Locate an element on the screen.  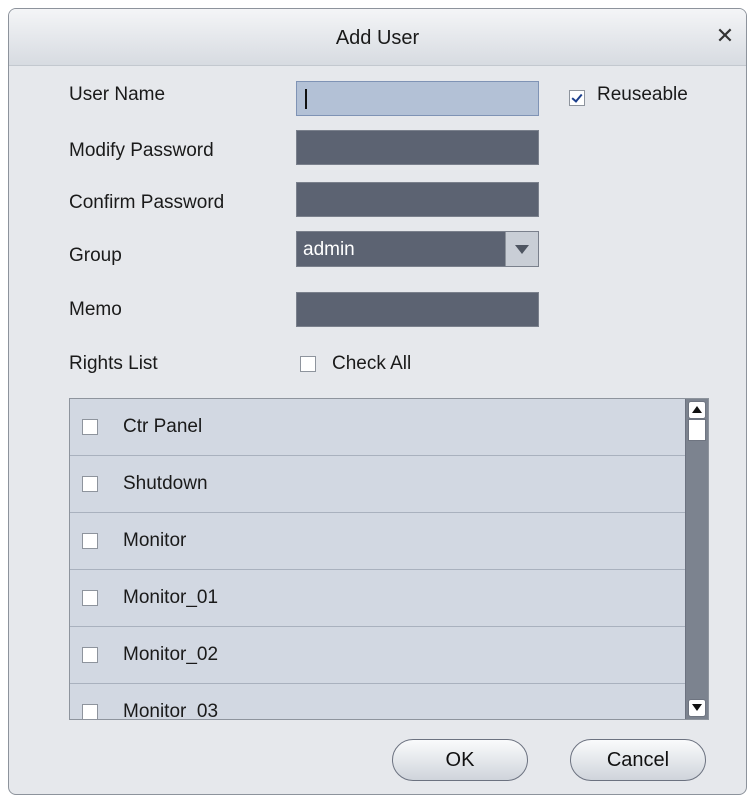
list-scrollbar is located at coordinates (696, 559).